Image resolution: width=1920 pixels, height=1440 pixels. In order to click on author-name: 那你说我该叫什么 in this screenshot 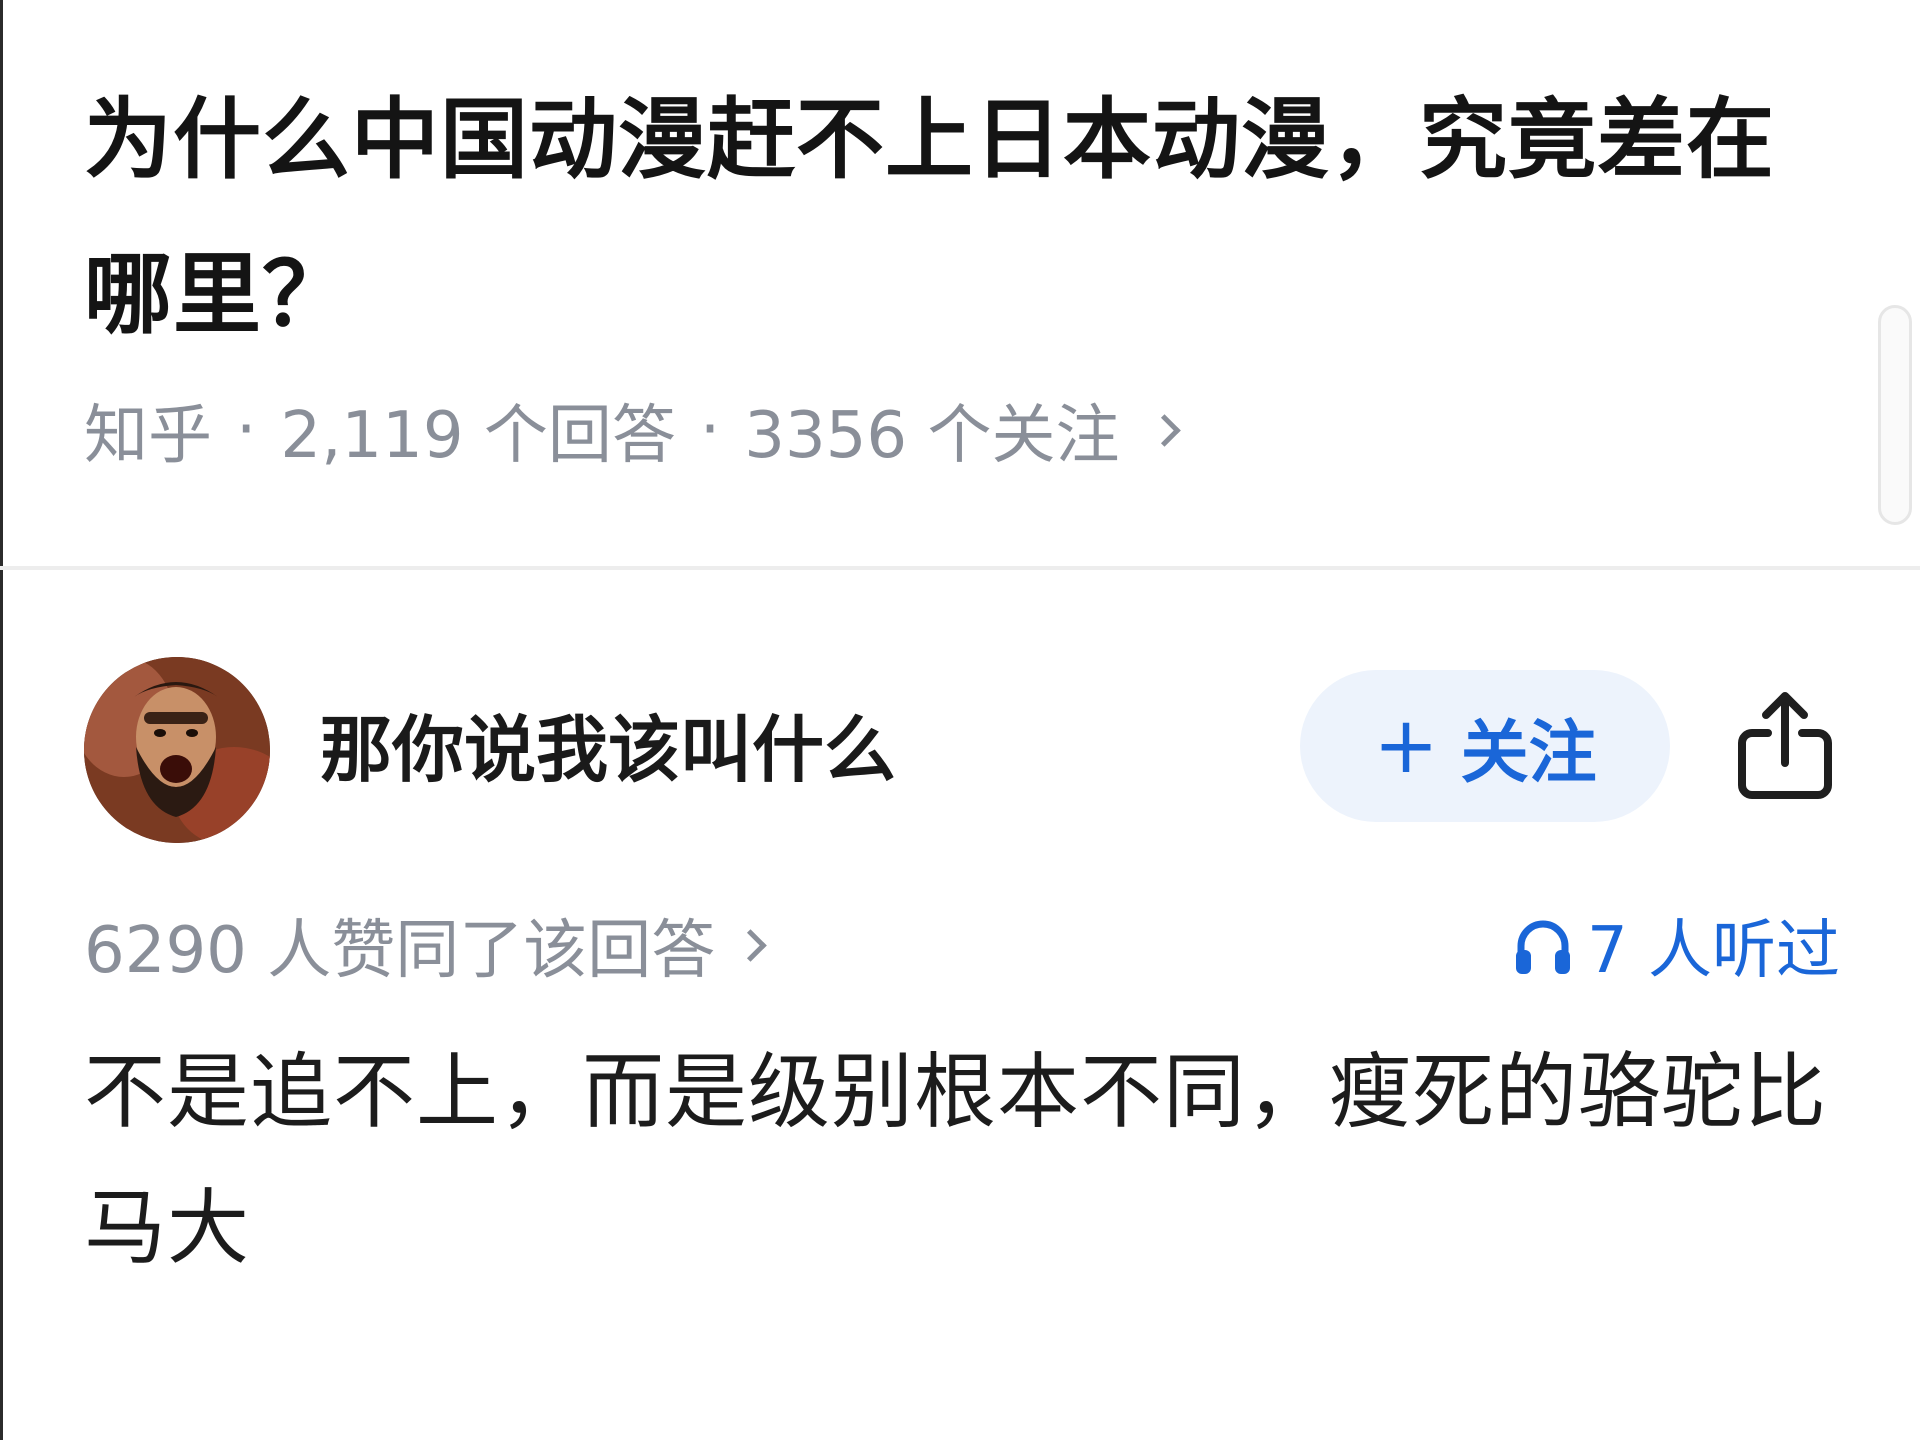, I will do `click(608, 750)`.